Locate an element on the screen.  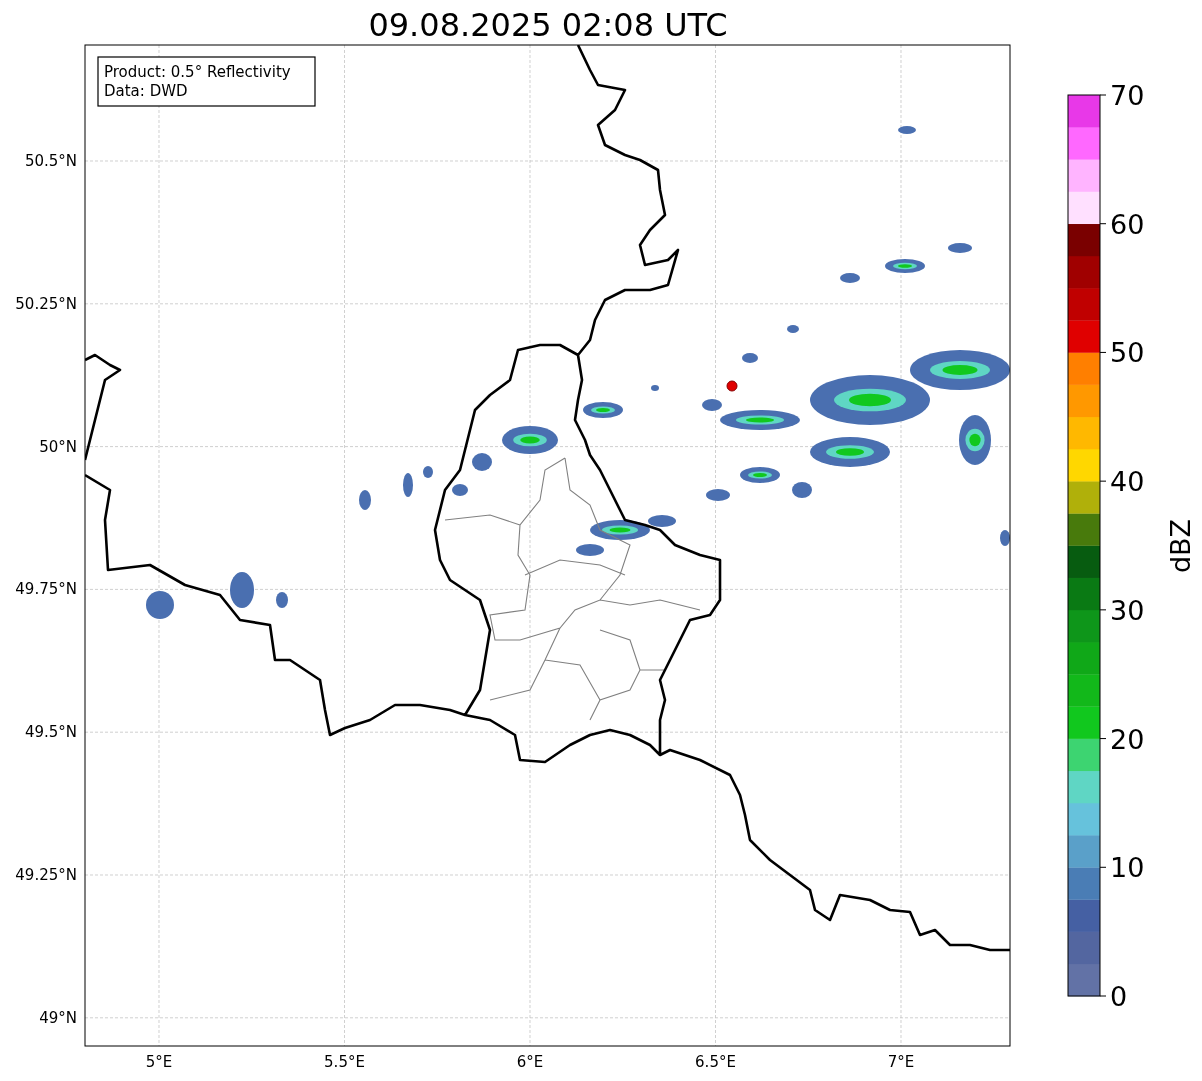
colorbar-tick-label: 40 is located at coordinates (1127, 482).